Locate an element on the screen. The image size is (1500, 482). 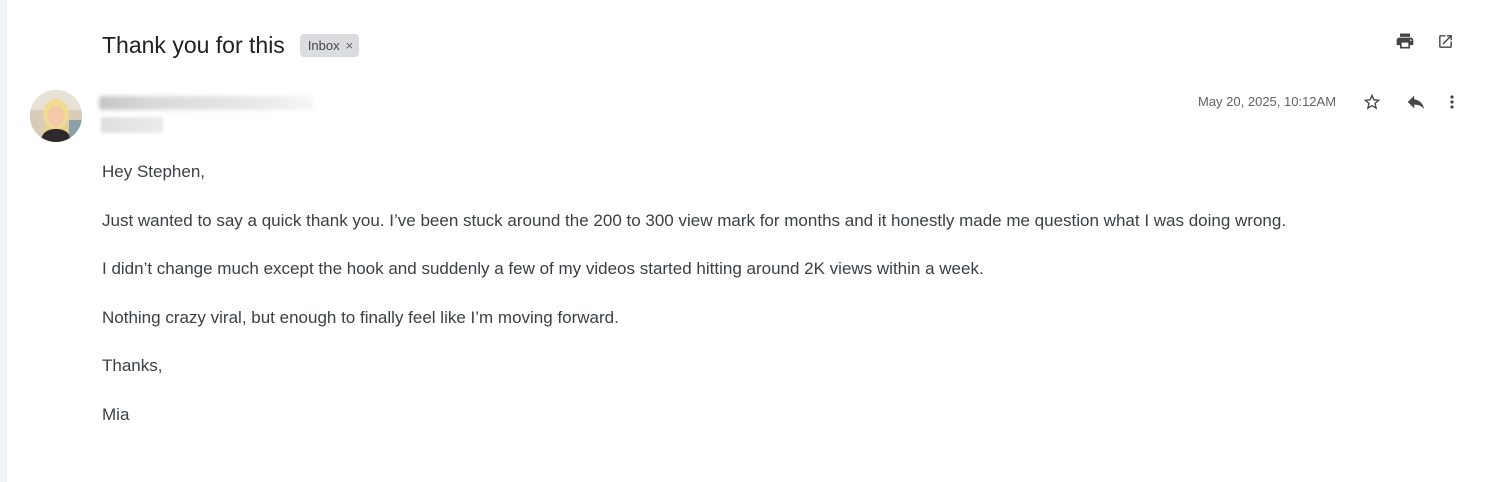
avatar-photo is located at coordinates (56, 116).